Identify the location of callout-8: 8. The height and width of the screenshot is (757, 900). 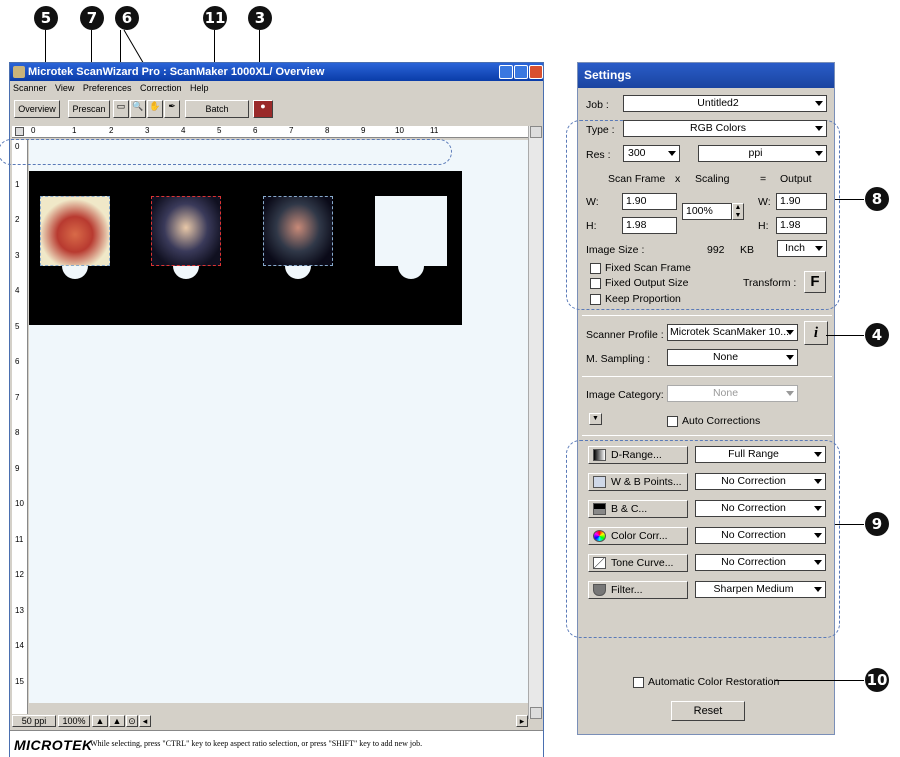
(877, 199).